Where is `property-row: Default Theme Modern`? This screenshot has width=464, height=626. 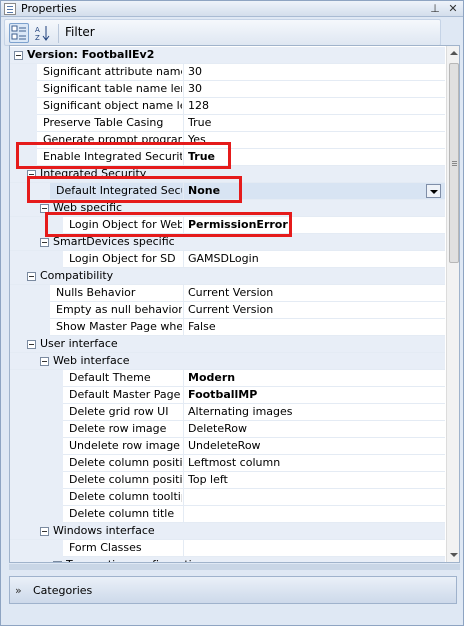
property-row: Default Theme Modern is located at coordinates (227, 378).